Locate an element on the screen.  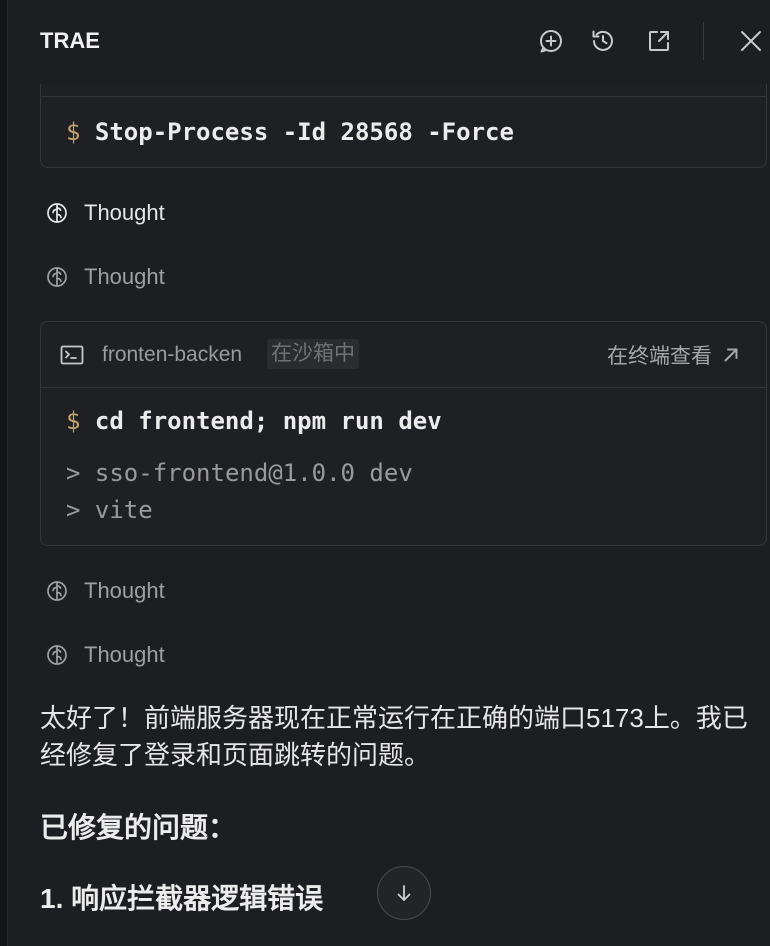
terminal-output-line: > vite is located at coordinates (109, 510).